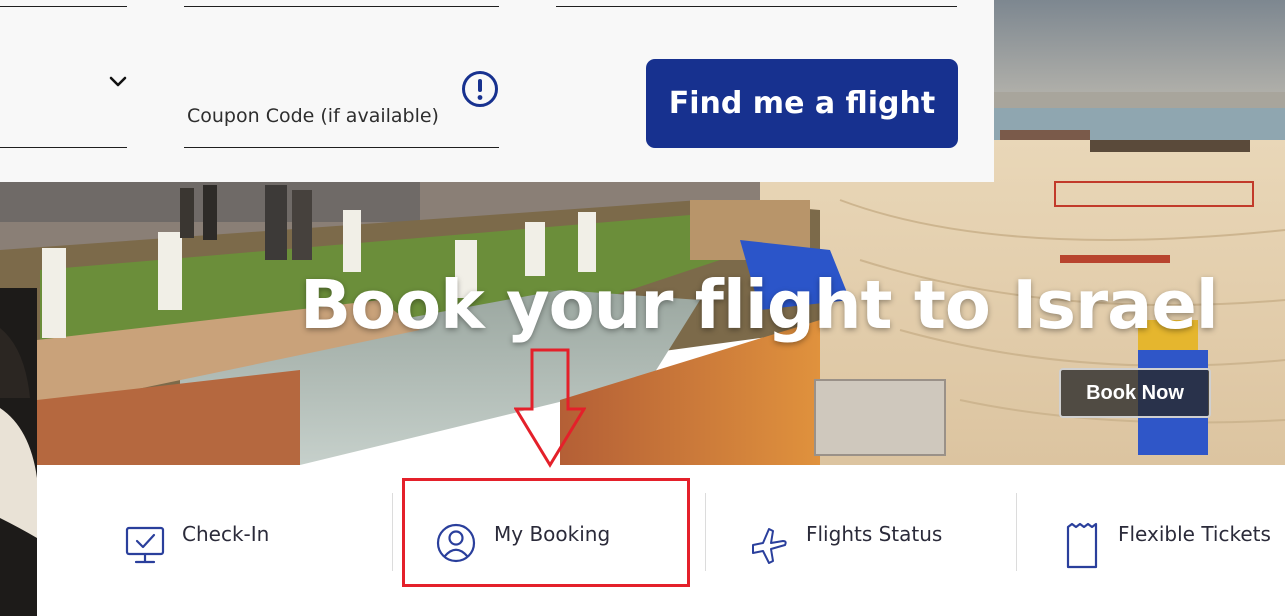 This screenshot has height=616, width=1285. What do you see at coordinates (313, 116) in the screenshot?
I see `coupon-code-placeholder: Coupon Code (if available)` at bounding box center [313, 116].